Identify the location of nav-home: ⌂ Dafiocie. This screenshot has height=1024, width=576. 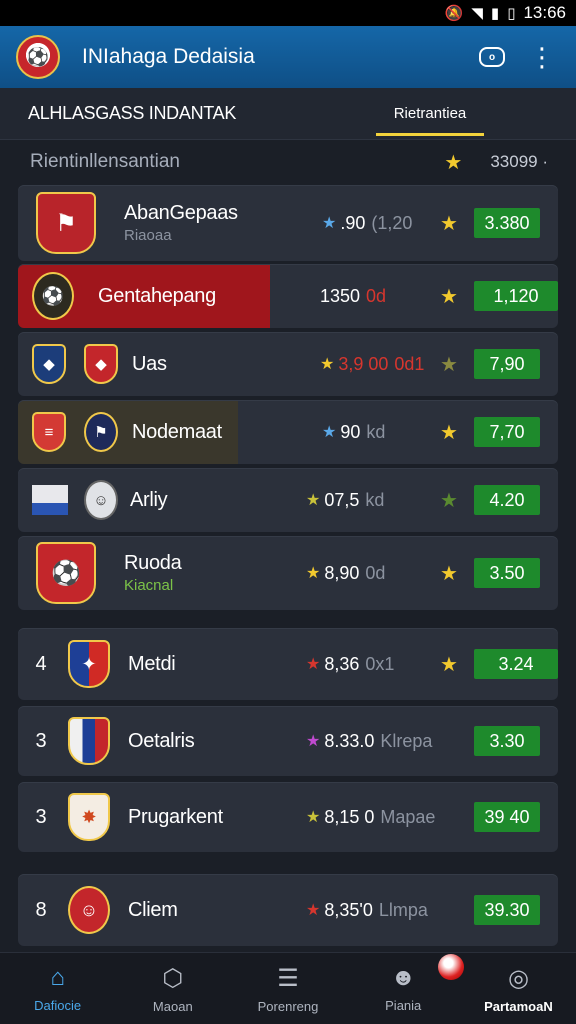
(57, 988).